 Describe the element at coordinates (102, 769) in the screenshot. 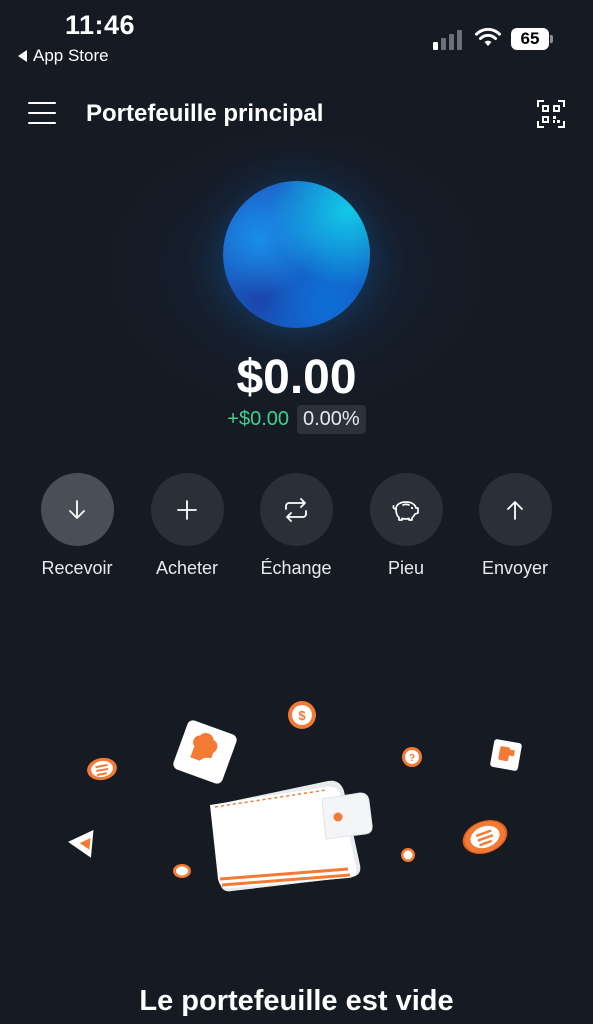

I see `coin-stripes-icon` at that location.